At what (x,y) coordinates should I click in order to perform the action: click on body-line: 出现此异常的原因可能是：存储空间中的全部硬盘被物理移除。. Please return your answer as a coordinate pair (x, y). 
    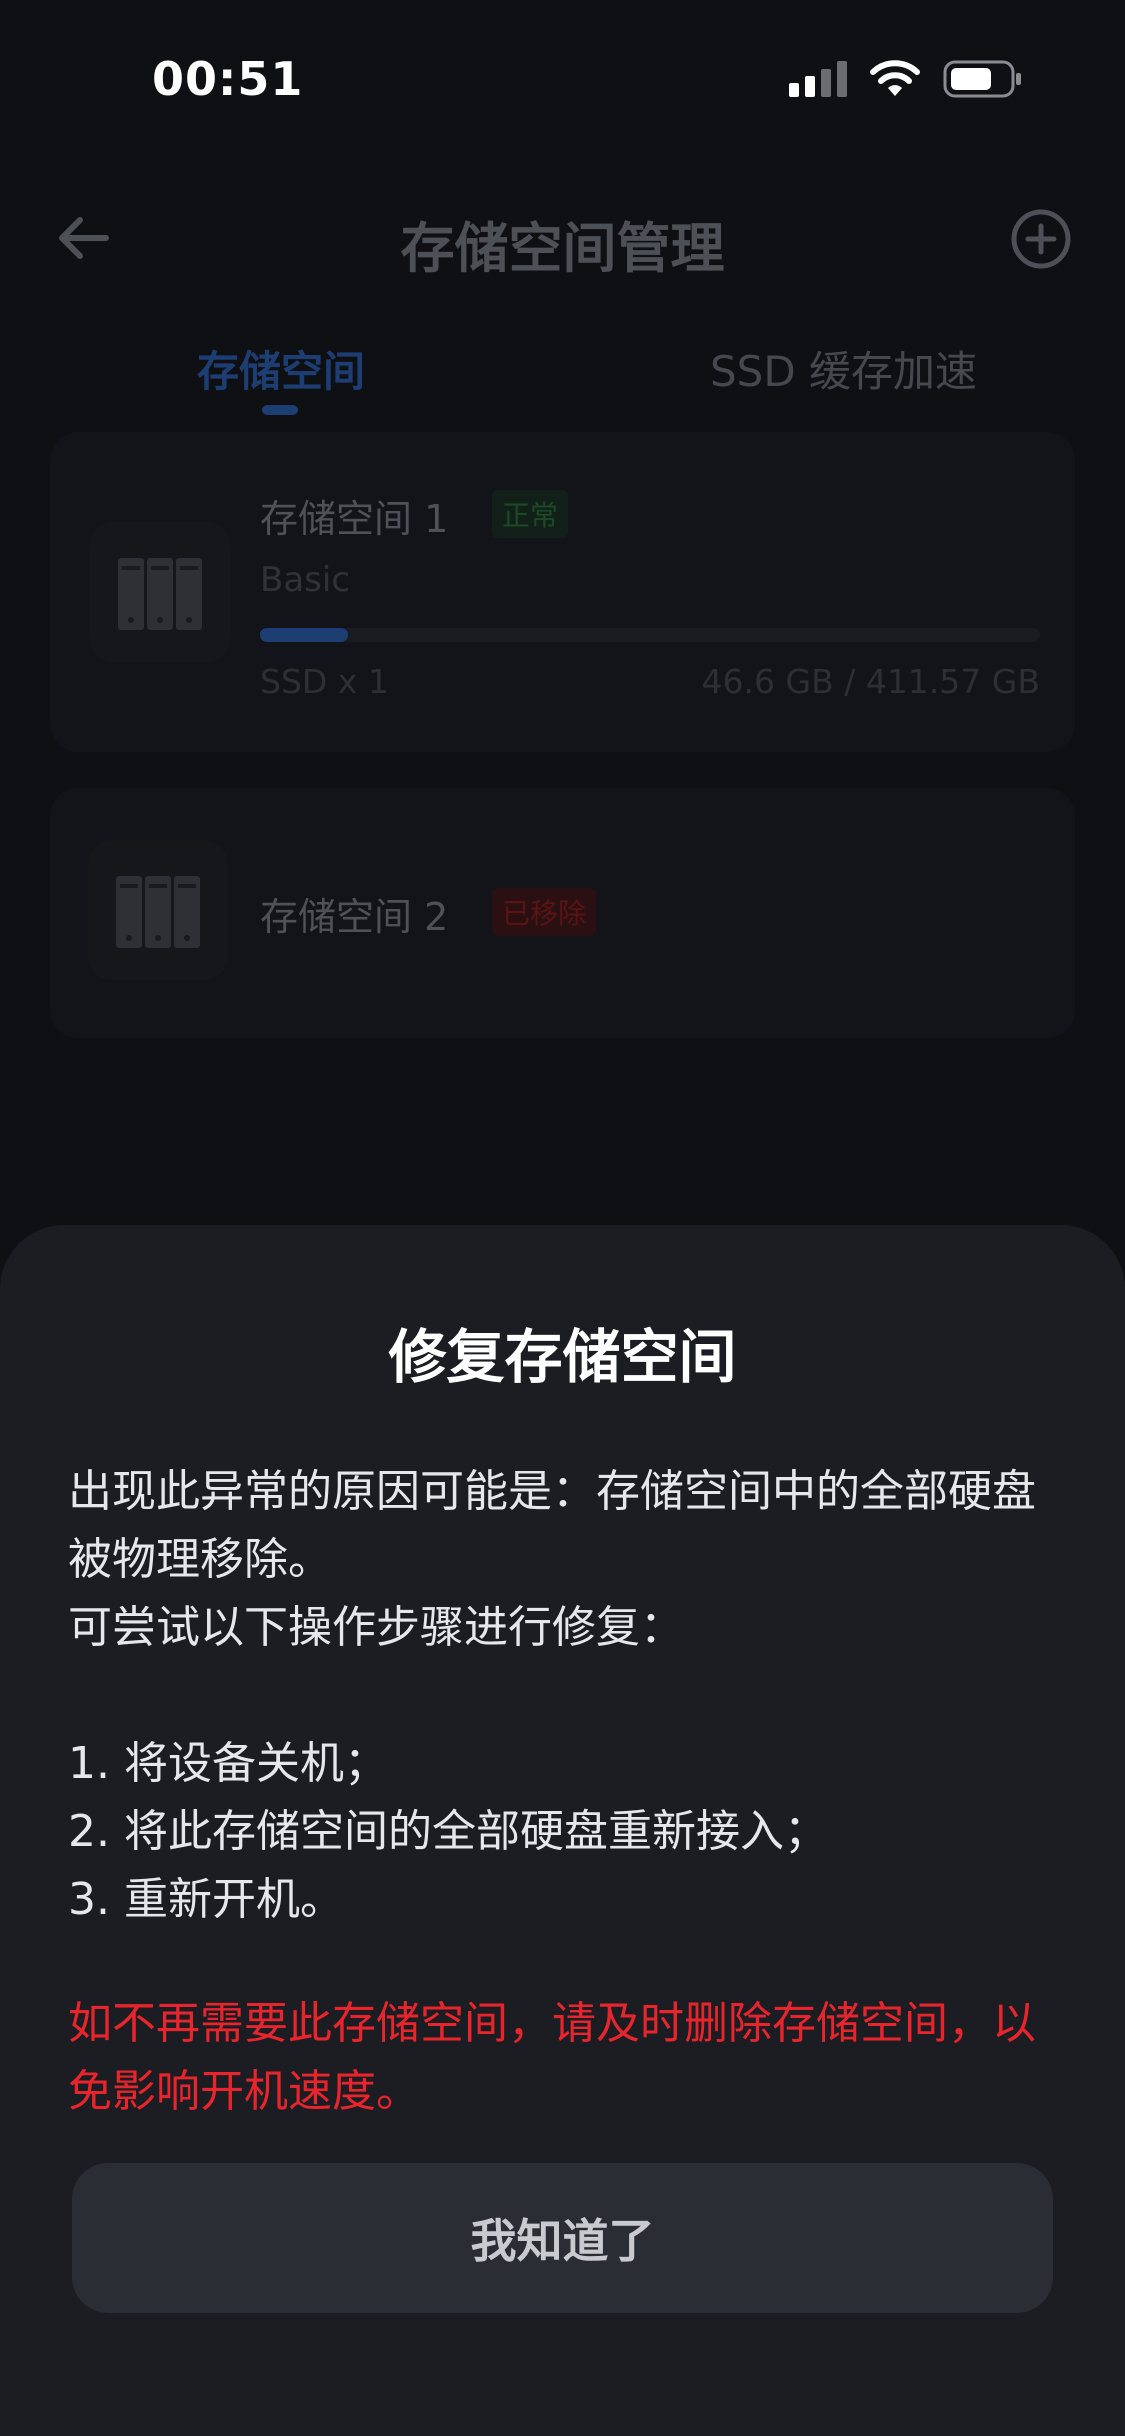
    Looking at the image, I should click on (552, 1525).